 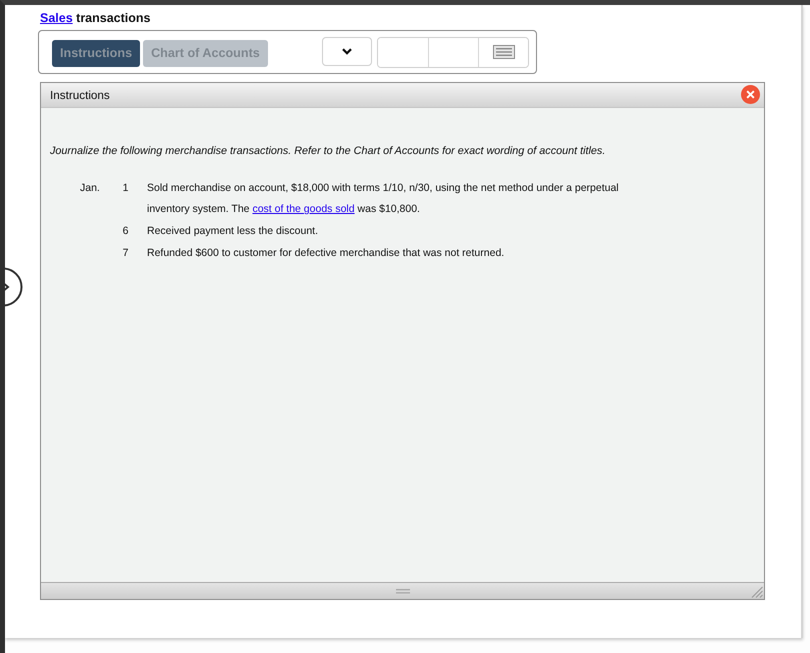 I want to click on resize-handle-icon, so click(x=757, y=592).